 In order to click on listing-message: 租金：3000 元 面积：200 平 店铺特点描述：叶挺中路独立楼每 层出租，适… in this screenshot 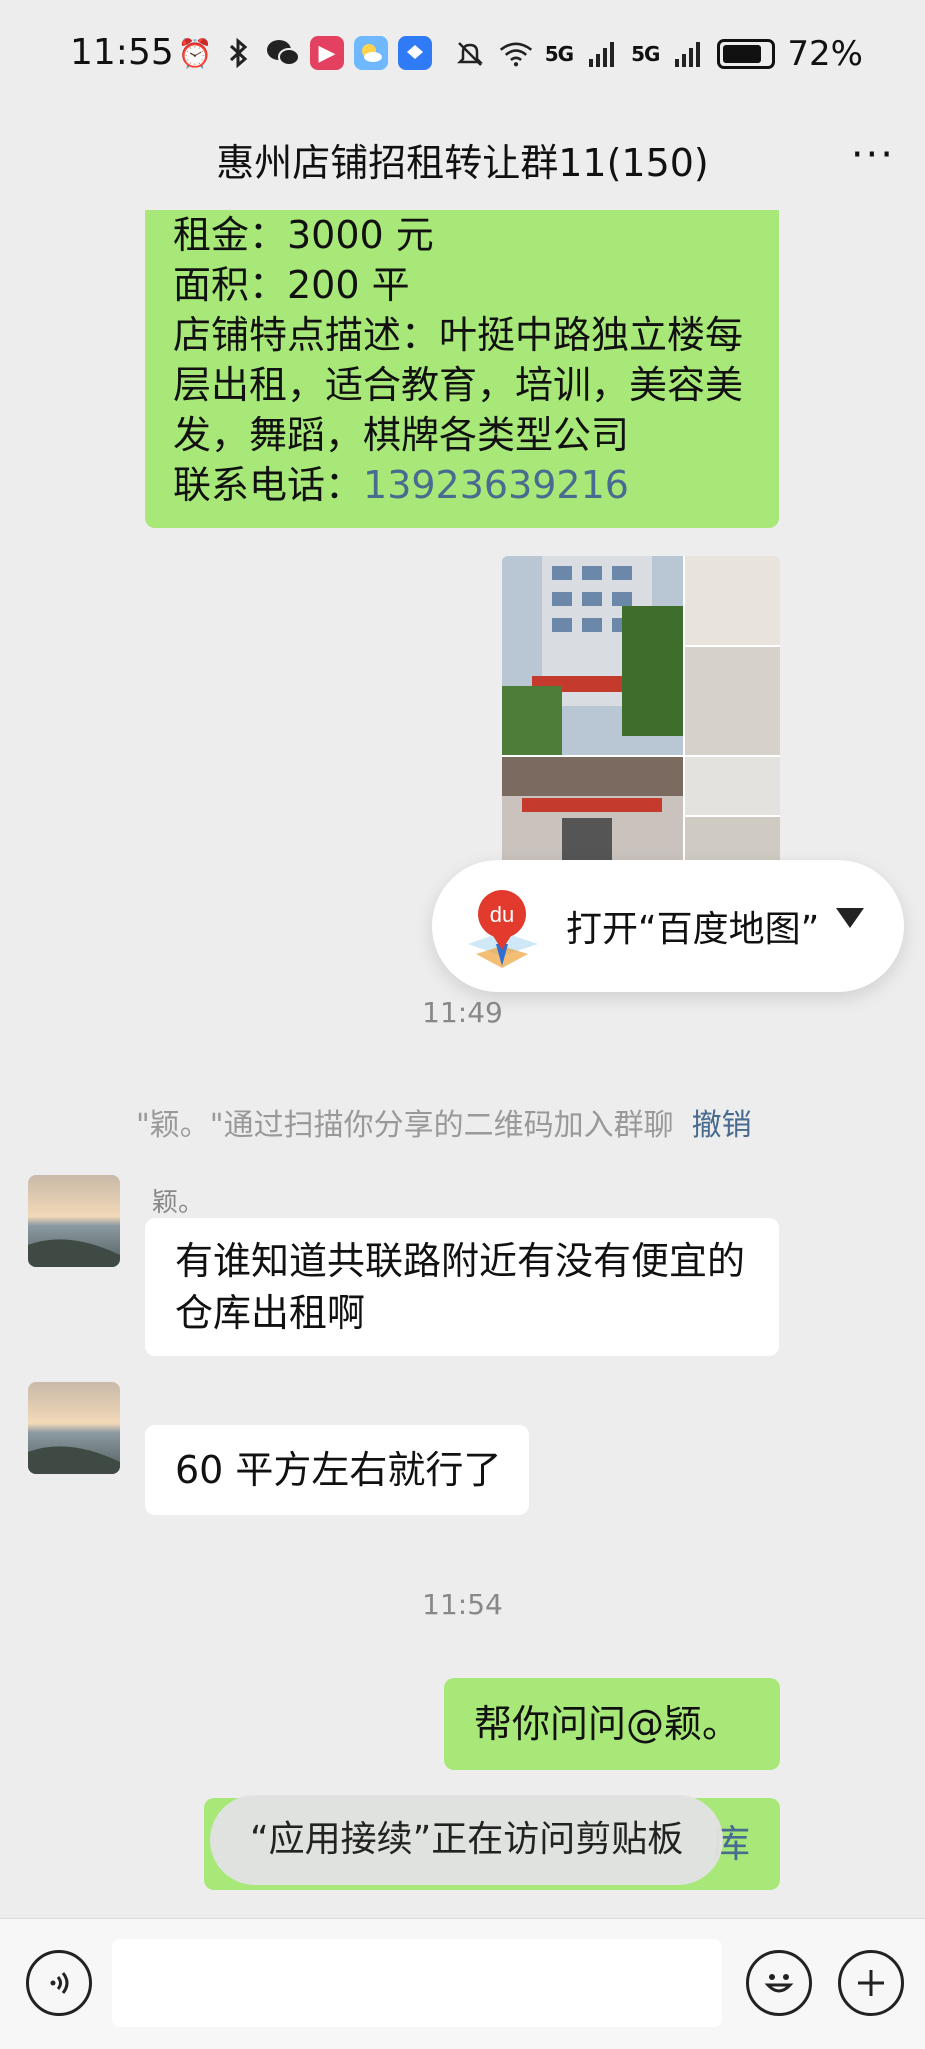, I will do `click(462, 369)`.